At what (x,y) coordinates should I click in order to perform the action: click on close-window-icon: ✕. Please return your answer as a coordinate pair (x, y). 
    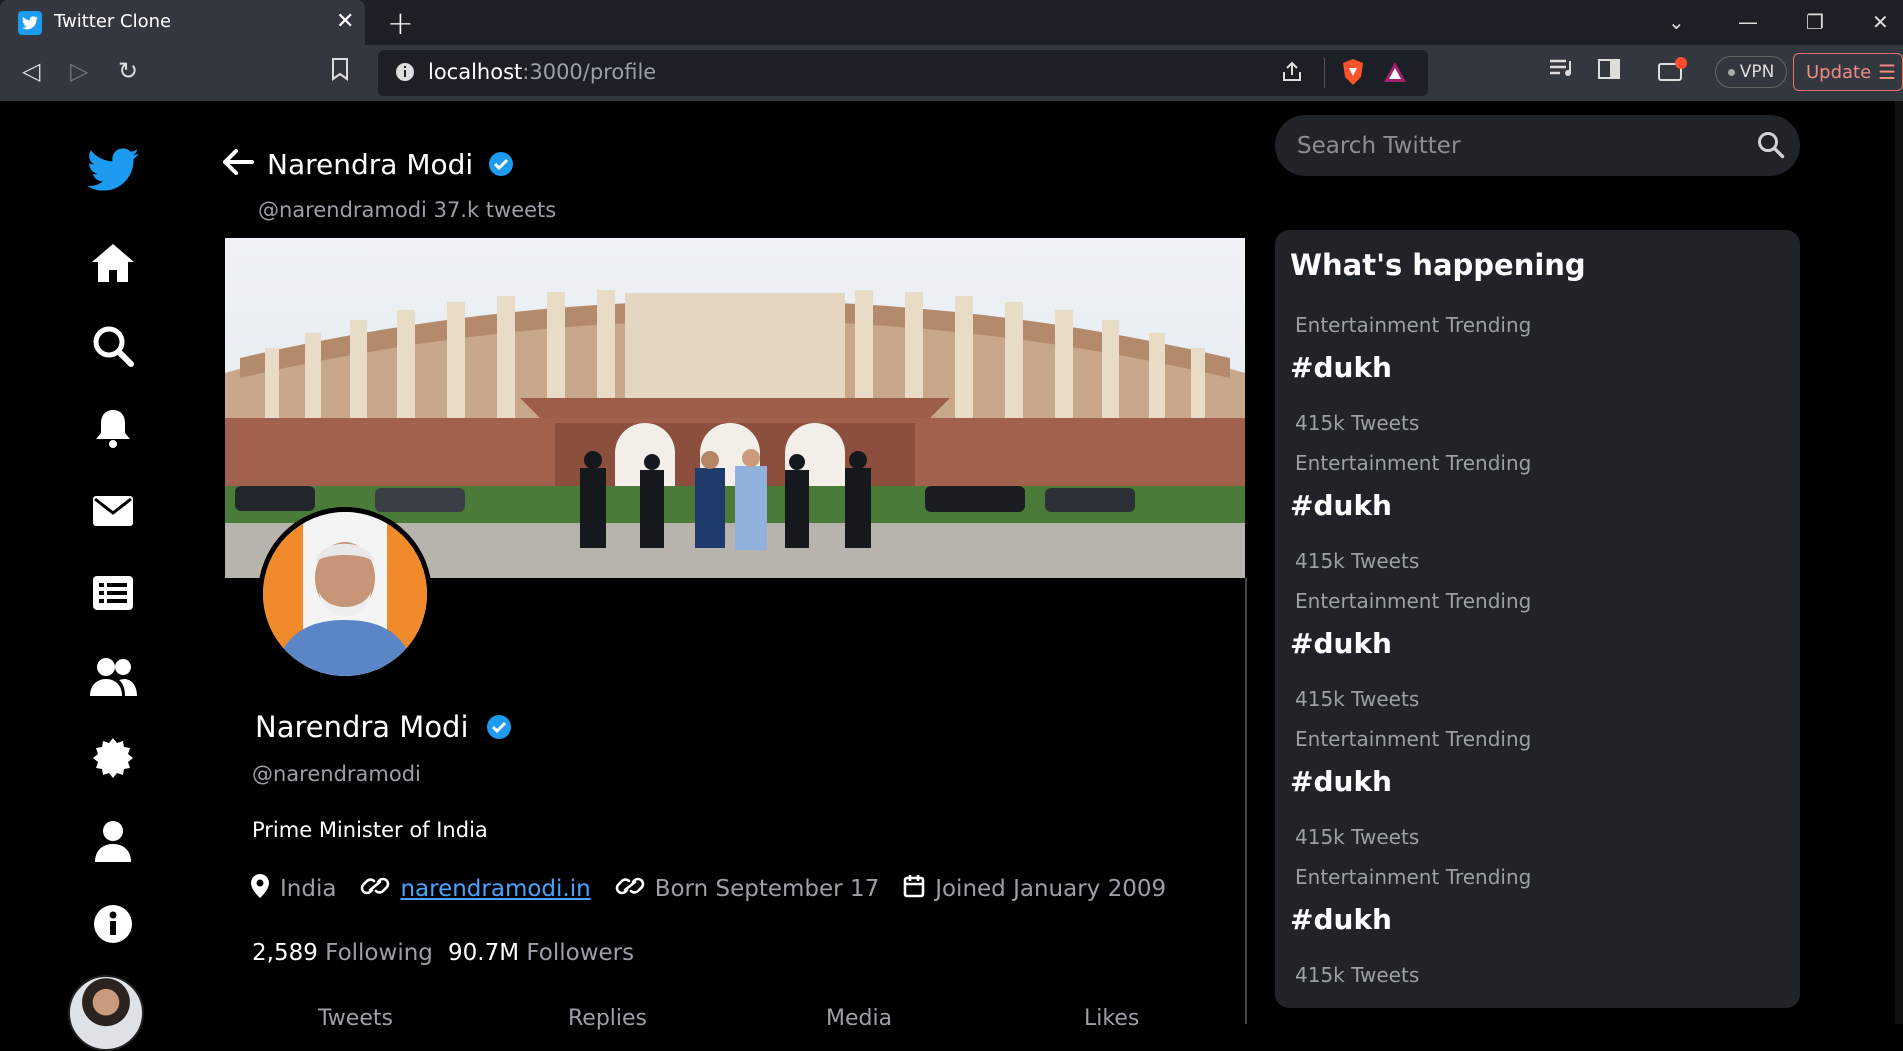
    Looking at the image, I should click on (1880, 22).